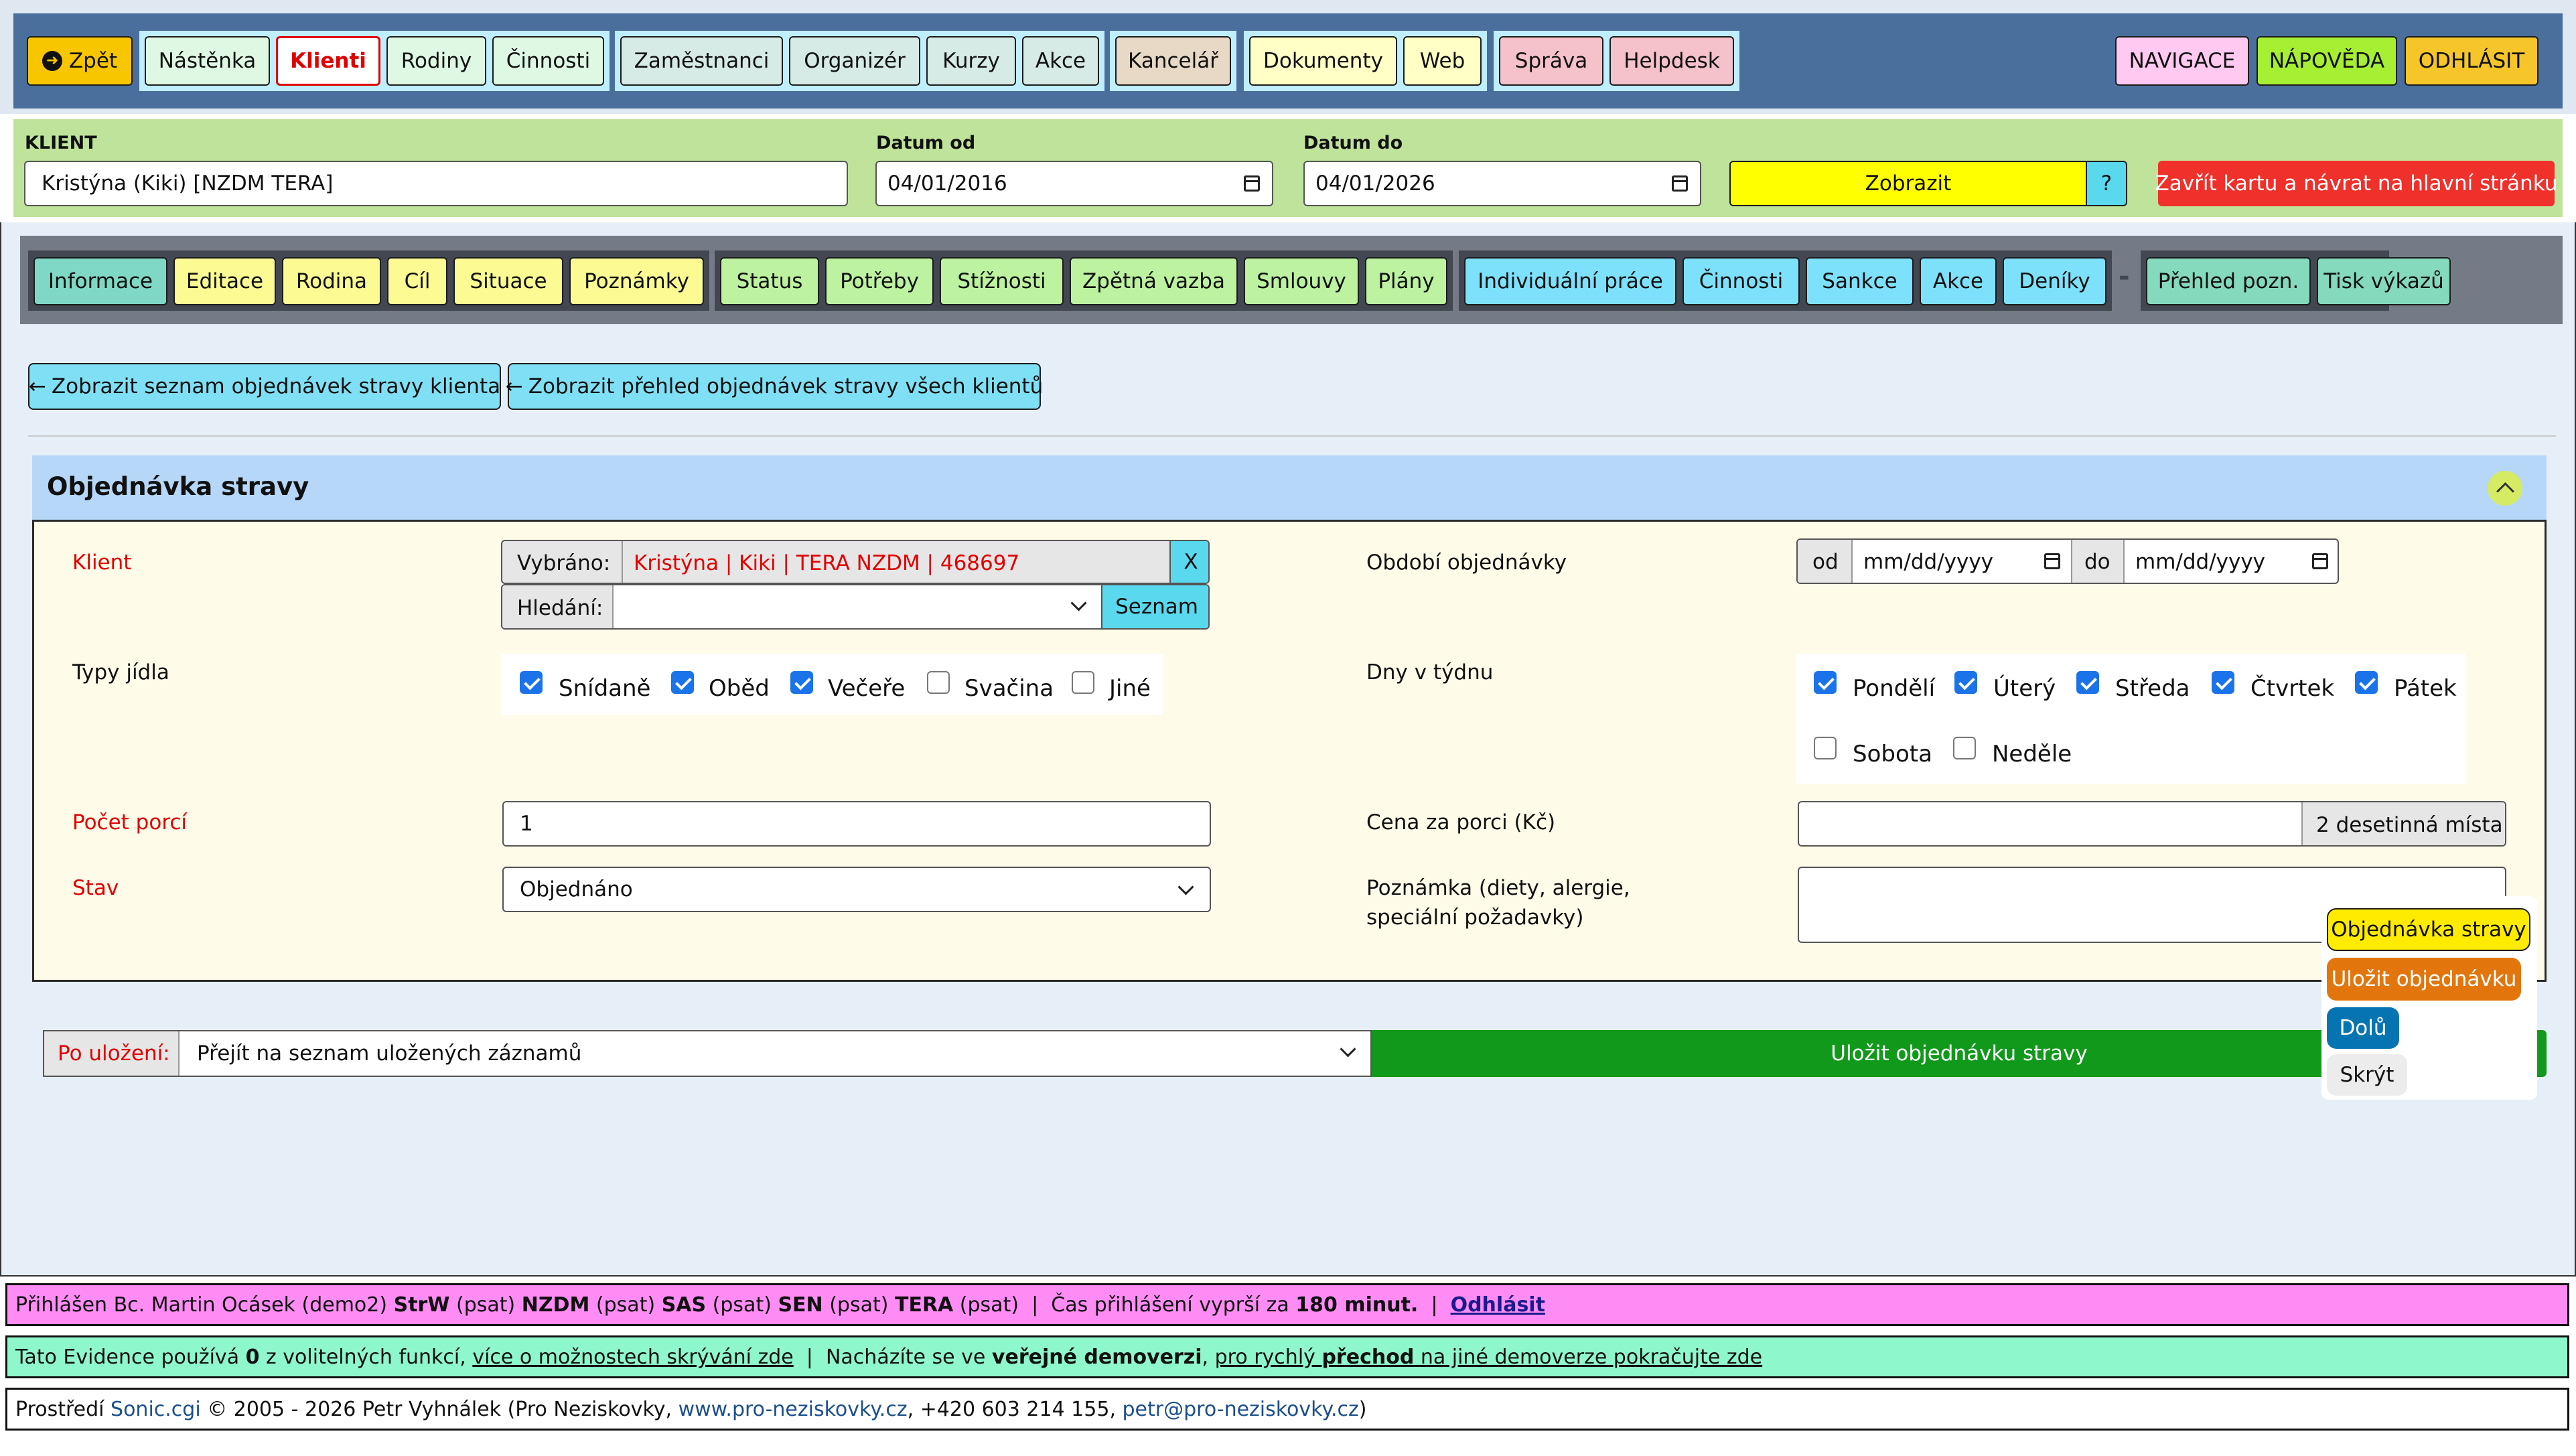  Describe the element at coordinates (856, 889) in the screenshot. I see `status-select: Objednáno` at that location.